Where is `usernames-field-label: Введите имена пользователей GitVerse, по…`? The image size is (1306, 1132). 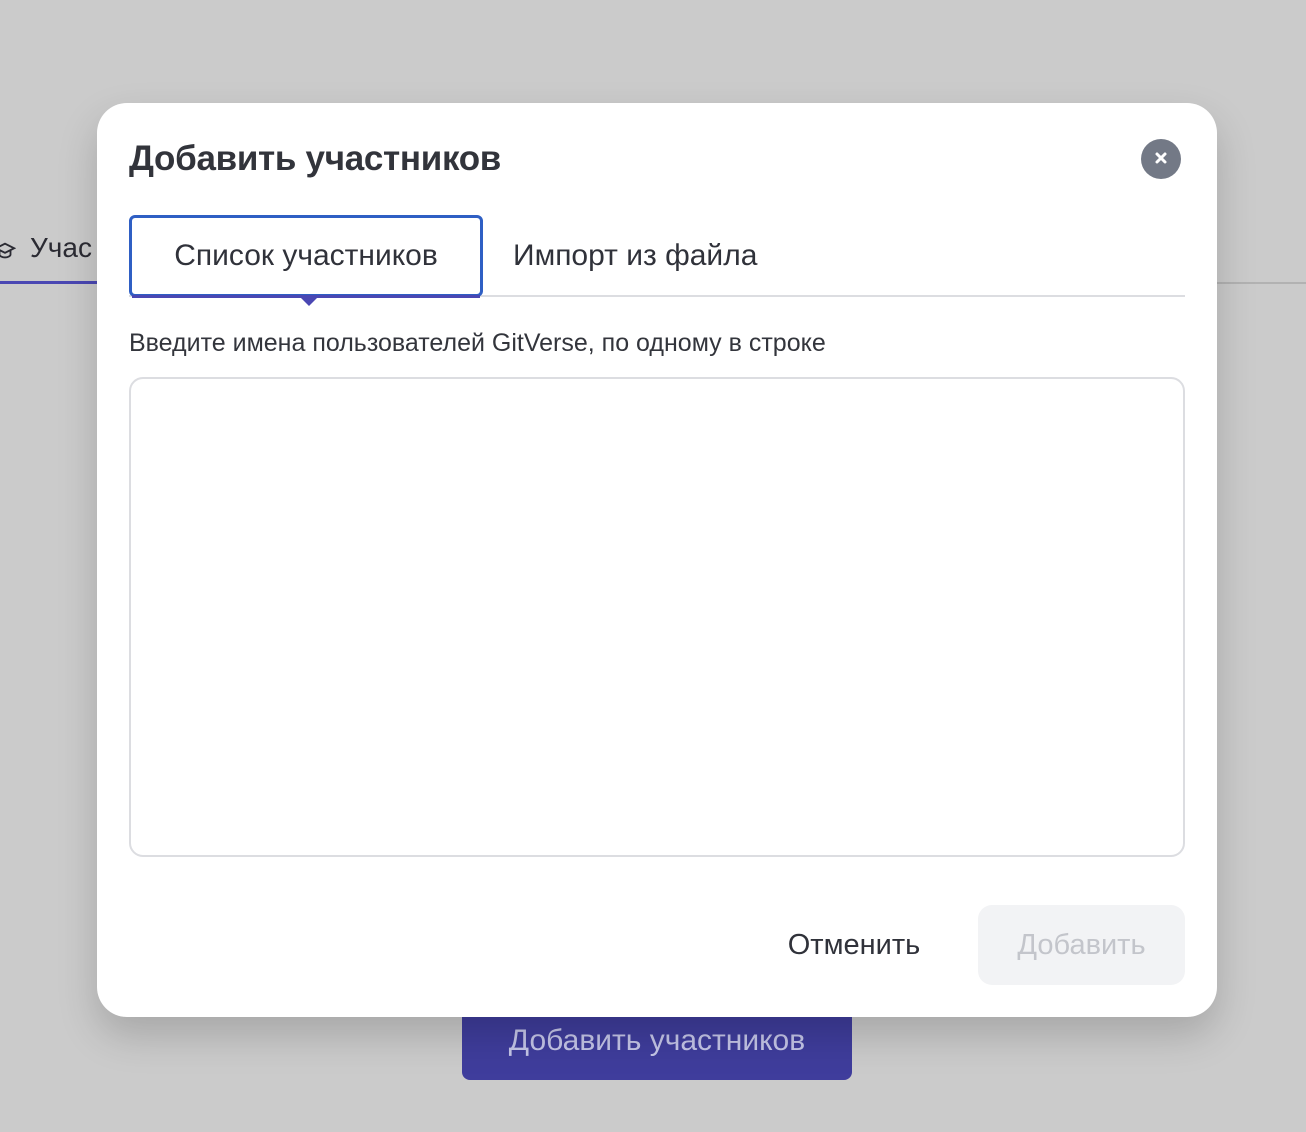 usernames-field-label: Введите имена пользователей GitVerse, по… is located at coordinates (477, 343).